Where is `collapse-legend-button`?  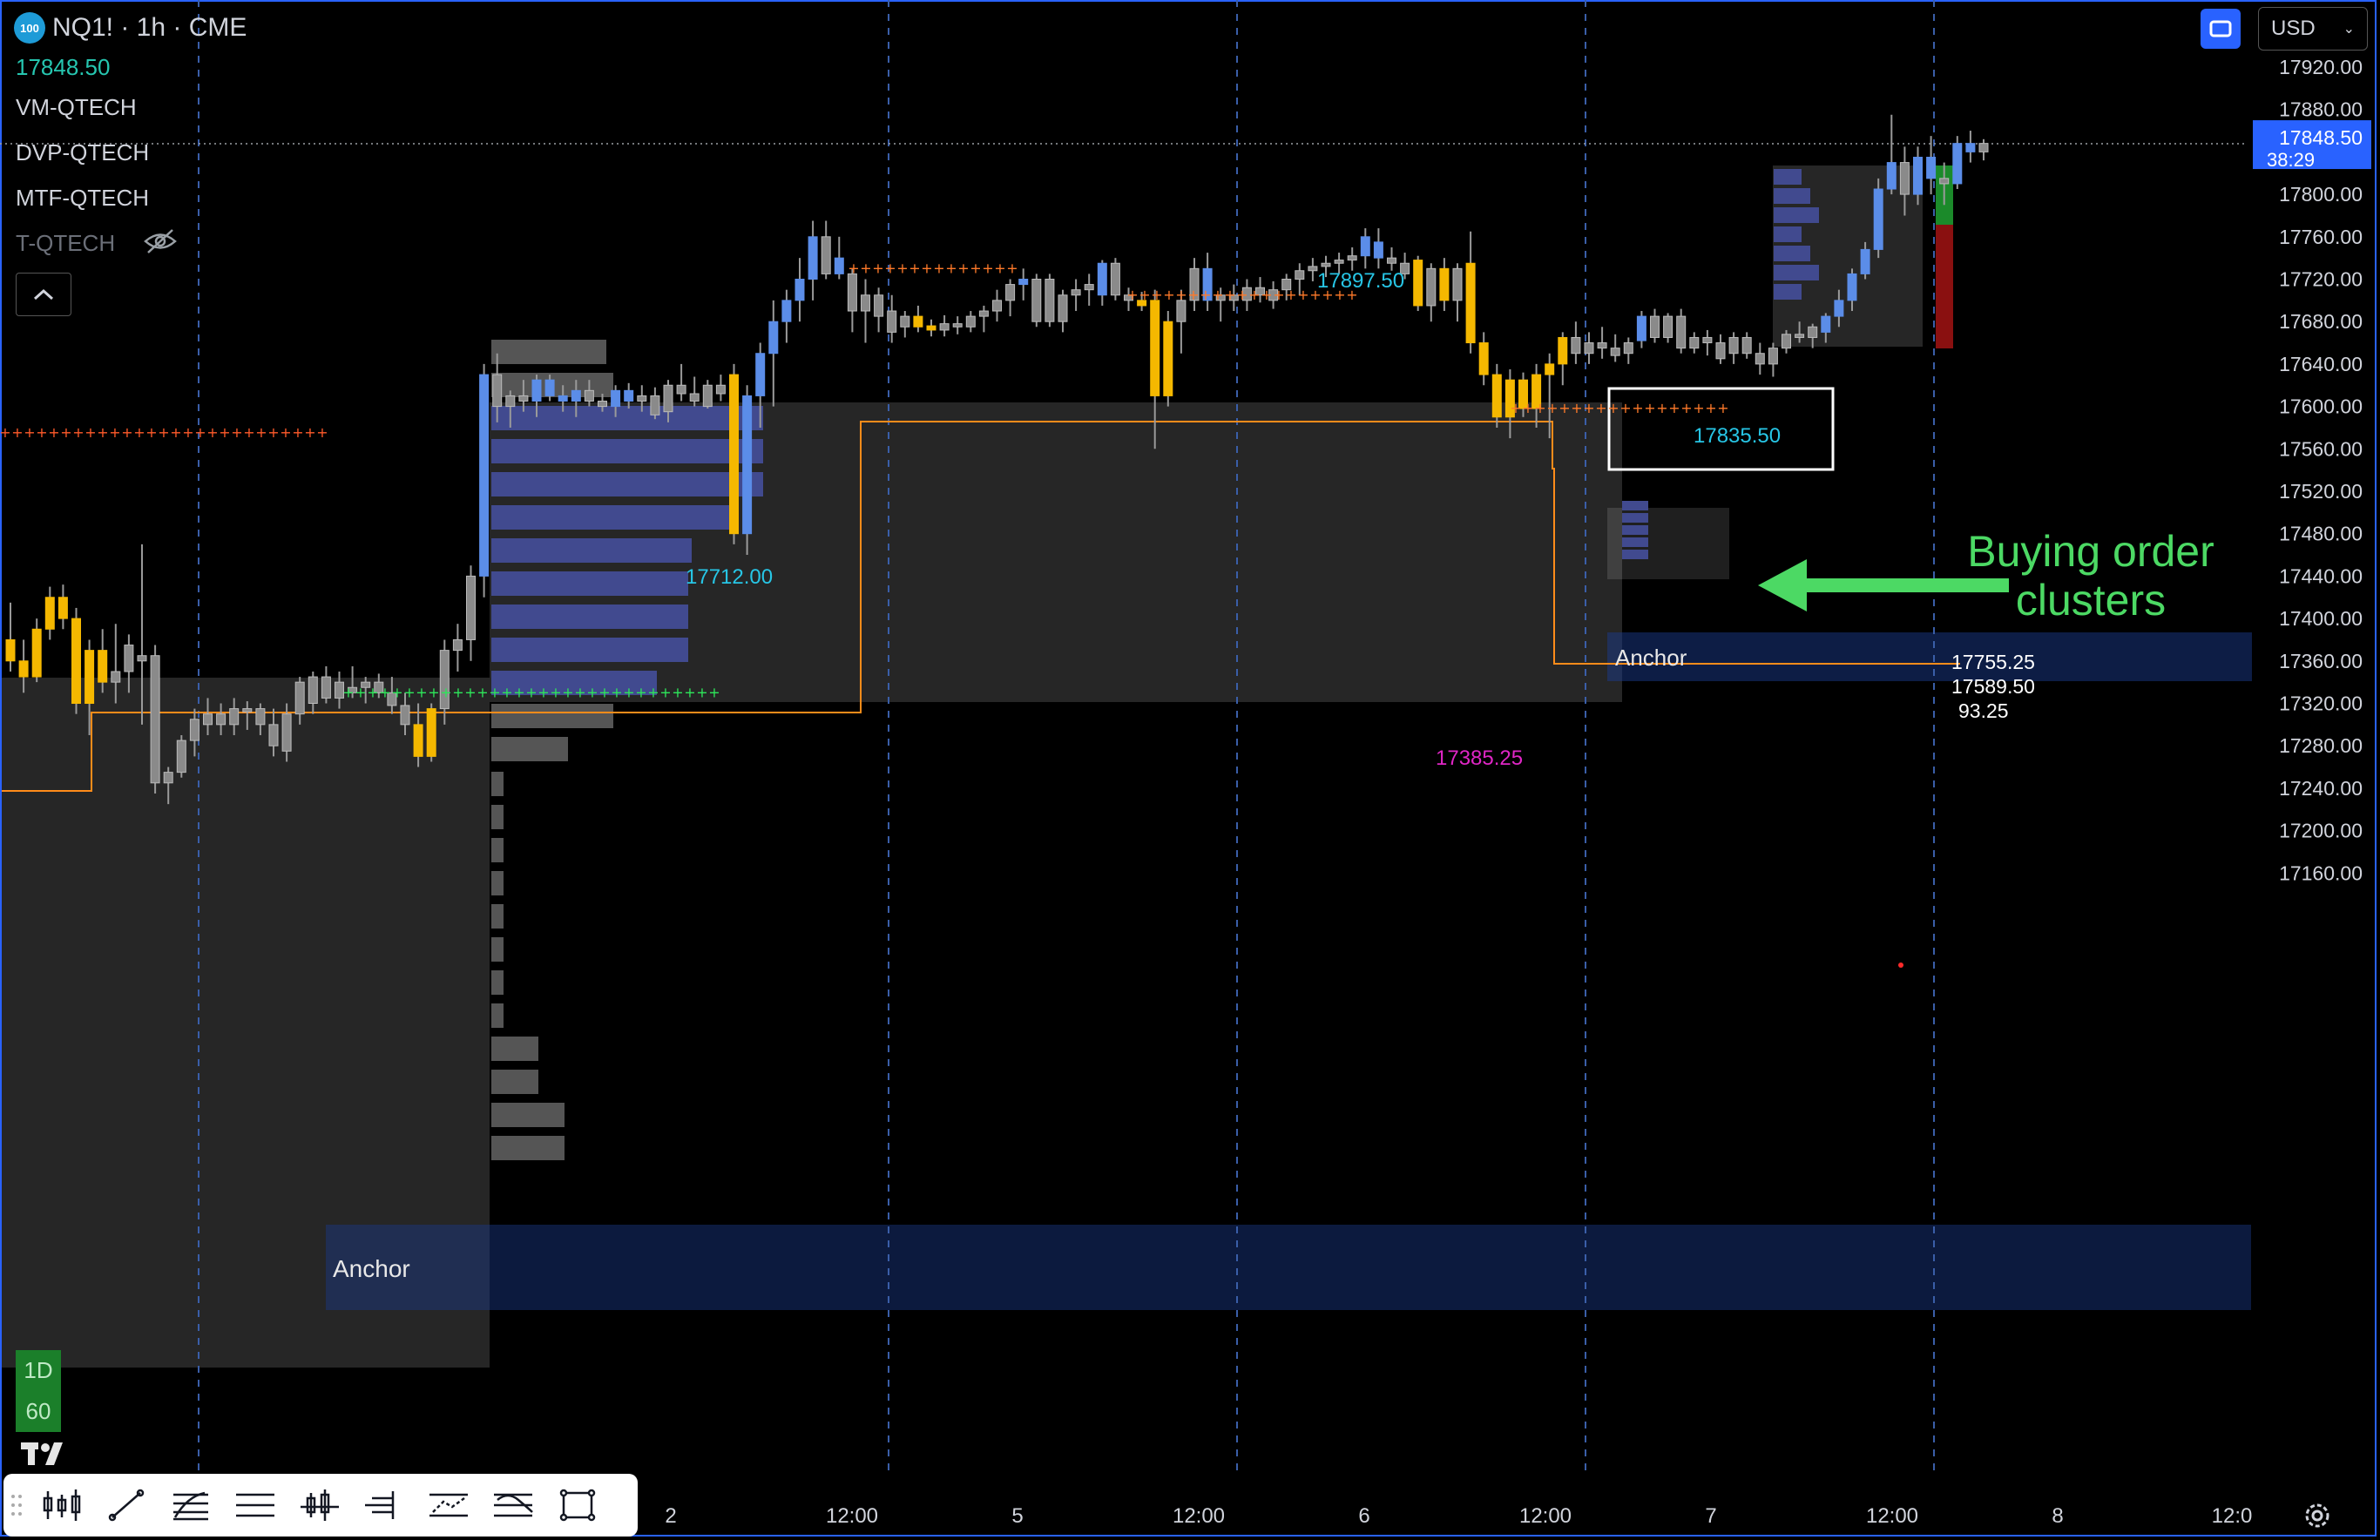
collapse-legend-button is located at coordinates (43, 294).